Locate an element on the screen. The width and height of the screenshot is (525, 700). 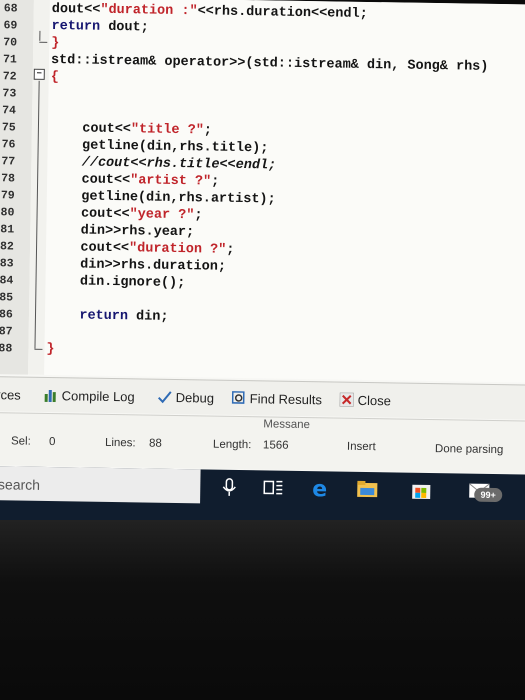
code-line: return dout; is located at coordinates (99, 27).